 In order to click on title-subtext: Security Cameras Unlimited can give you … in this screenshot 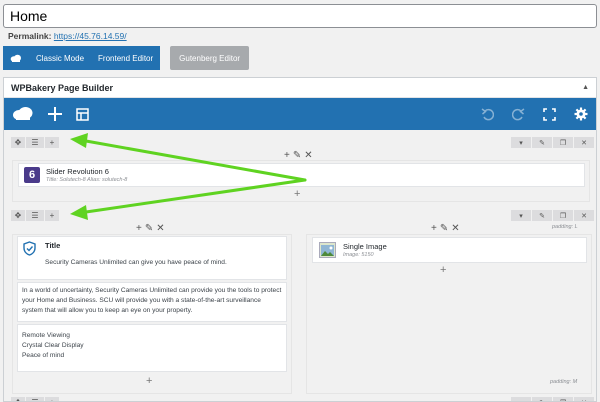, I will do `click(136, 262)`.